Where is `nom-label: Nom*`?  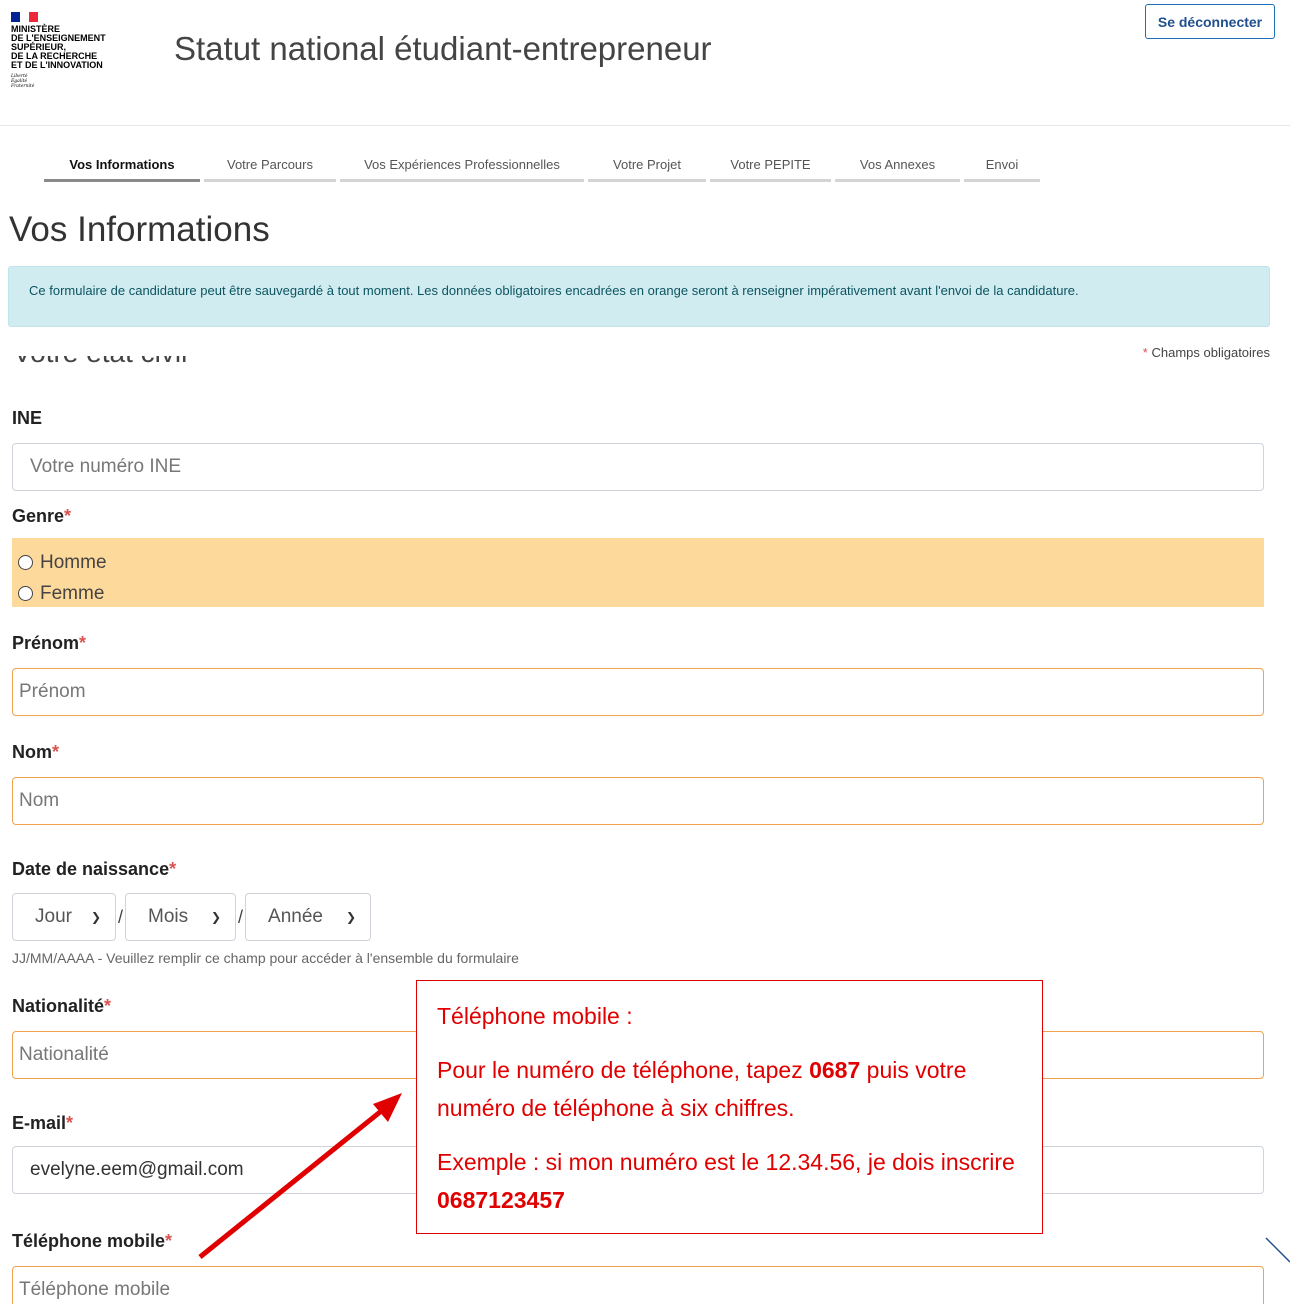 nom-label: Nom* is located at coordinates (36, 752).